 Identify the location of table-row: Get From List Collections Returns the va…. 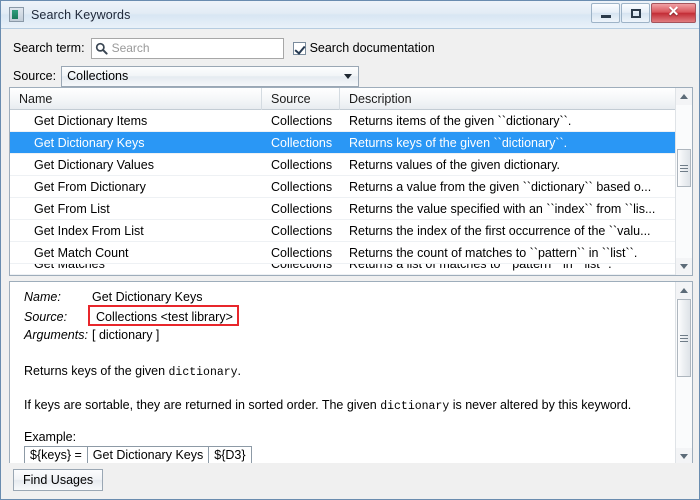
(342, 209).